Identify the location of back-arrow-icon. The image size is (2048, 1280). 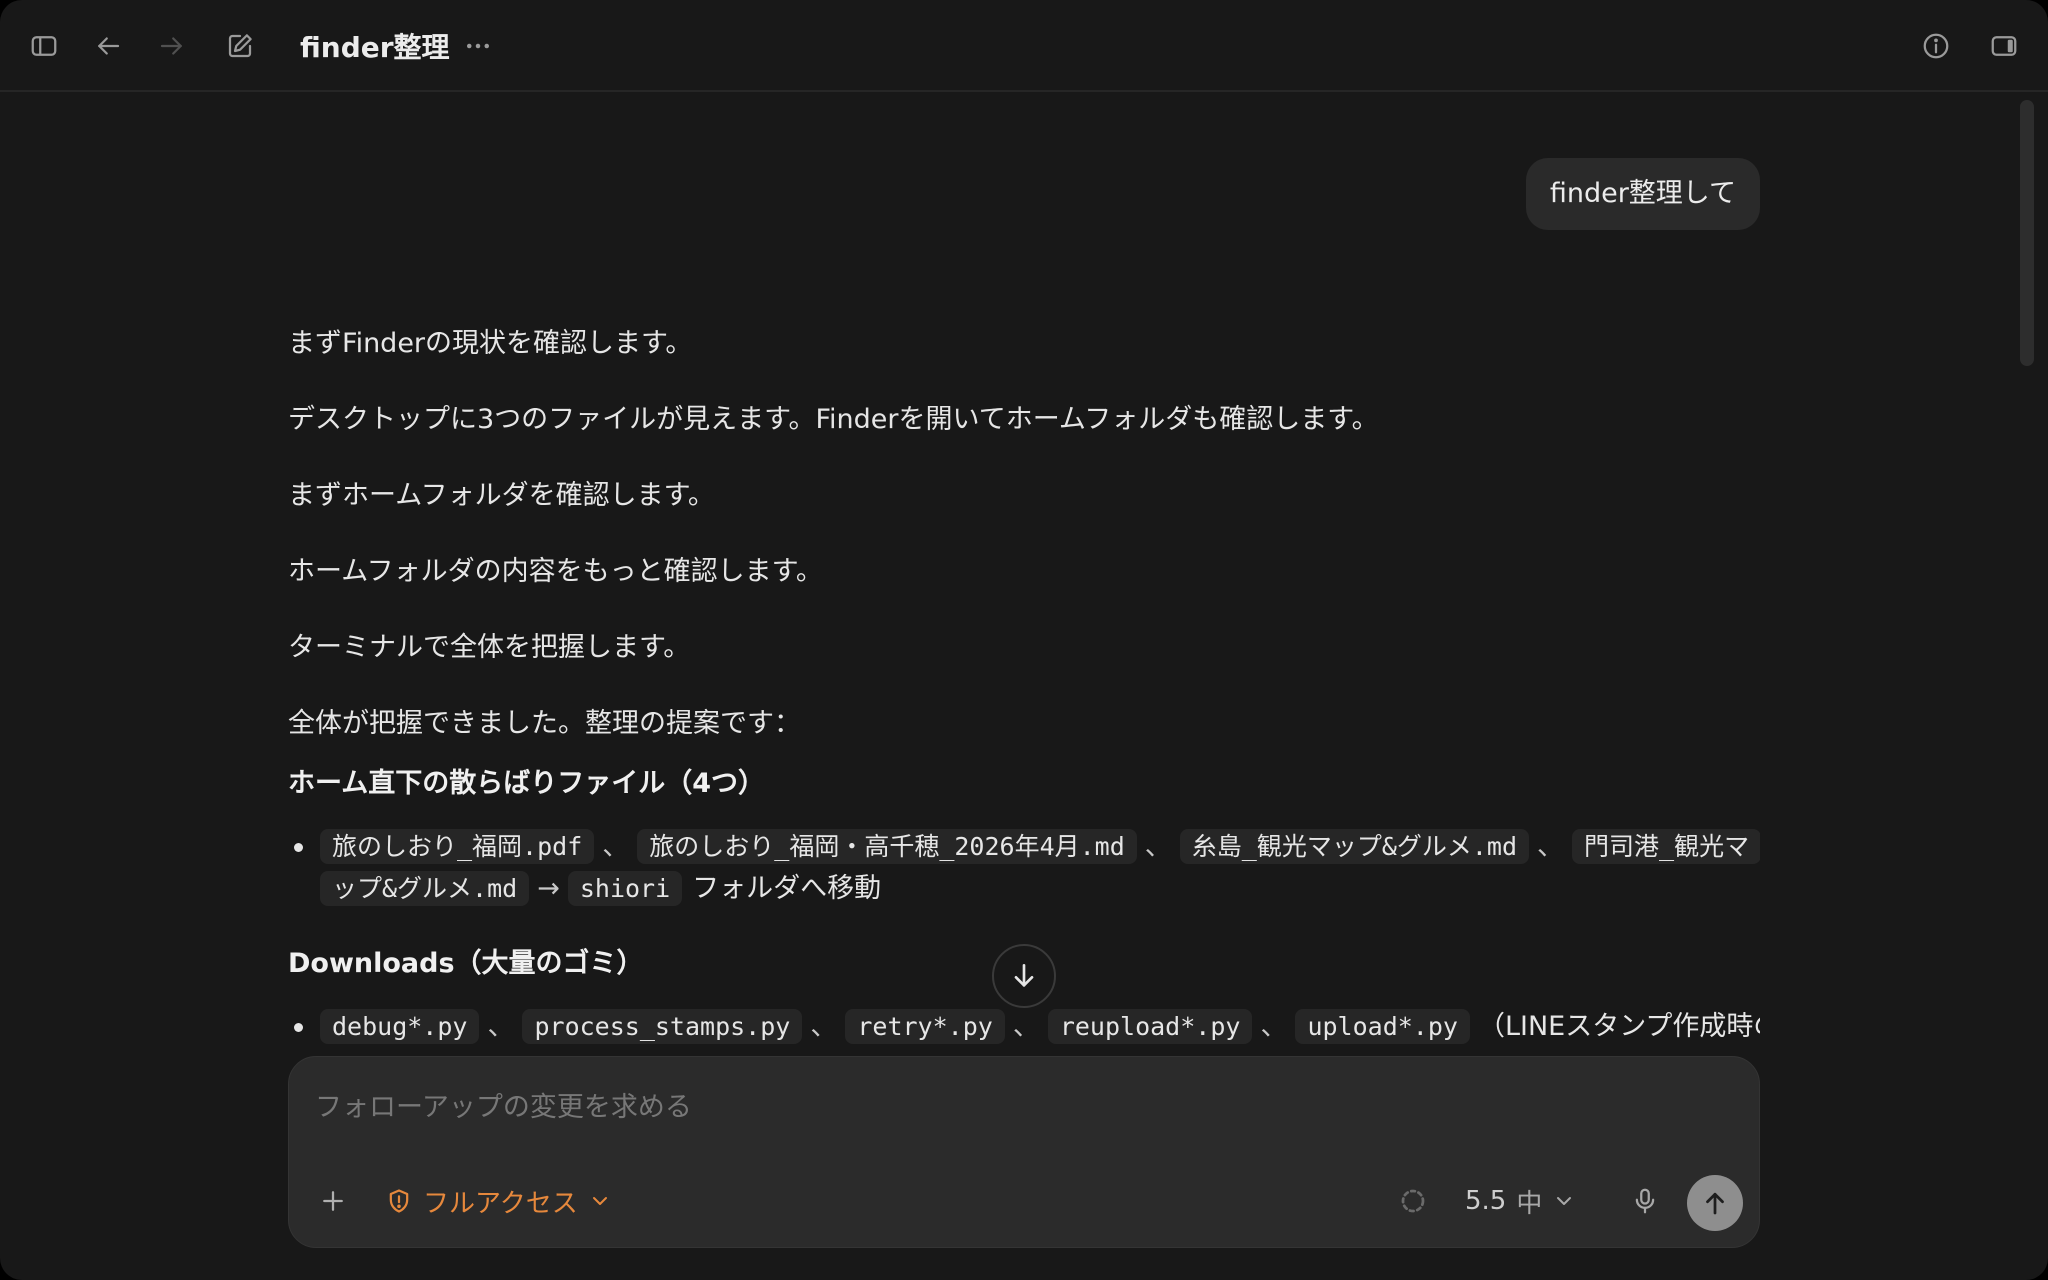
(108, 46).